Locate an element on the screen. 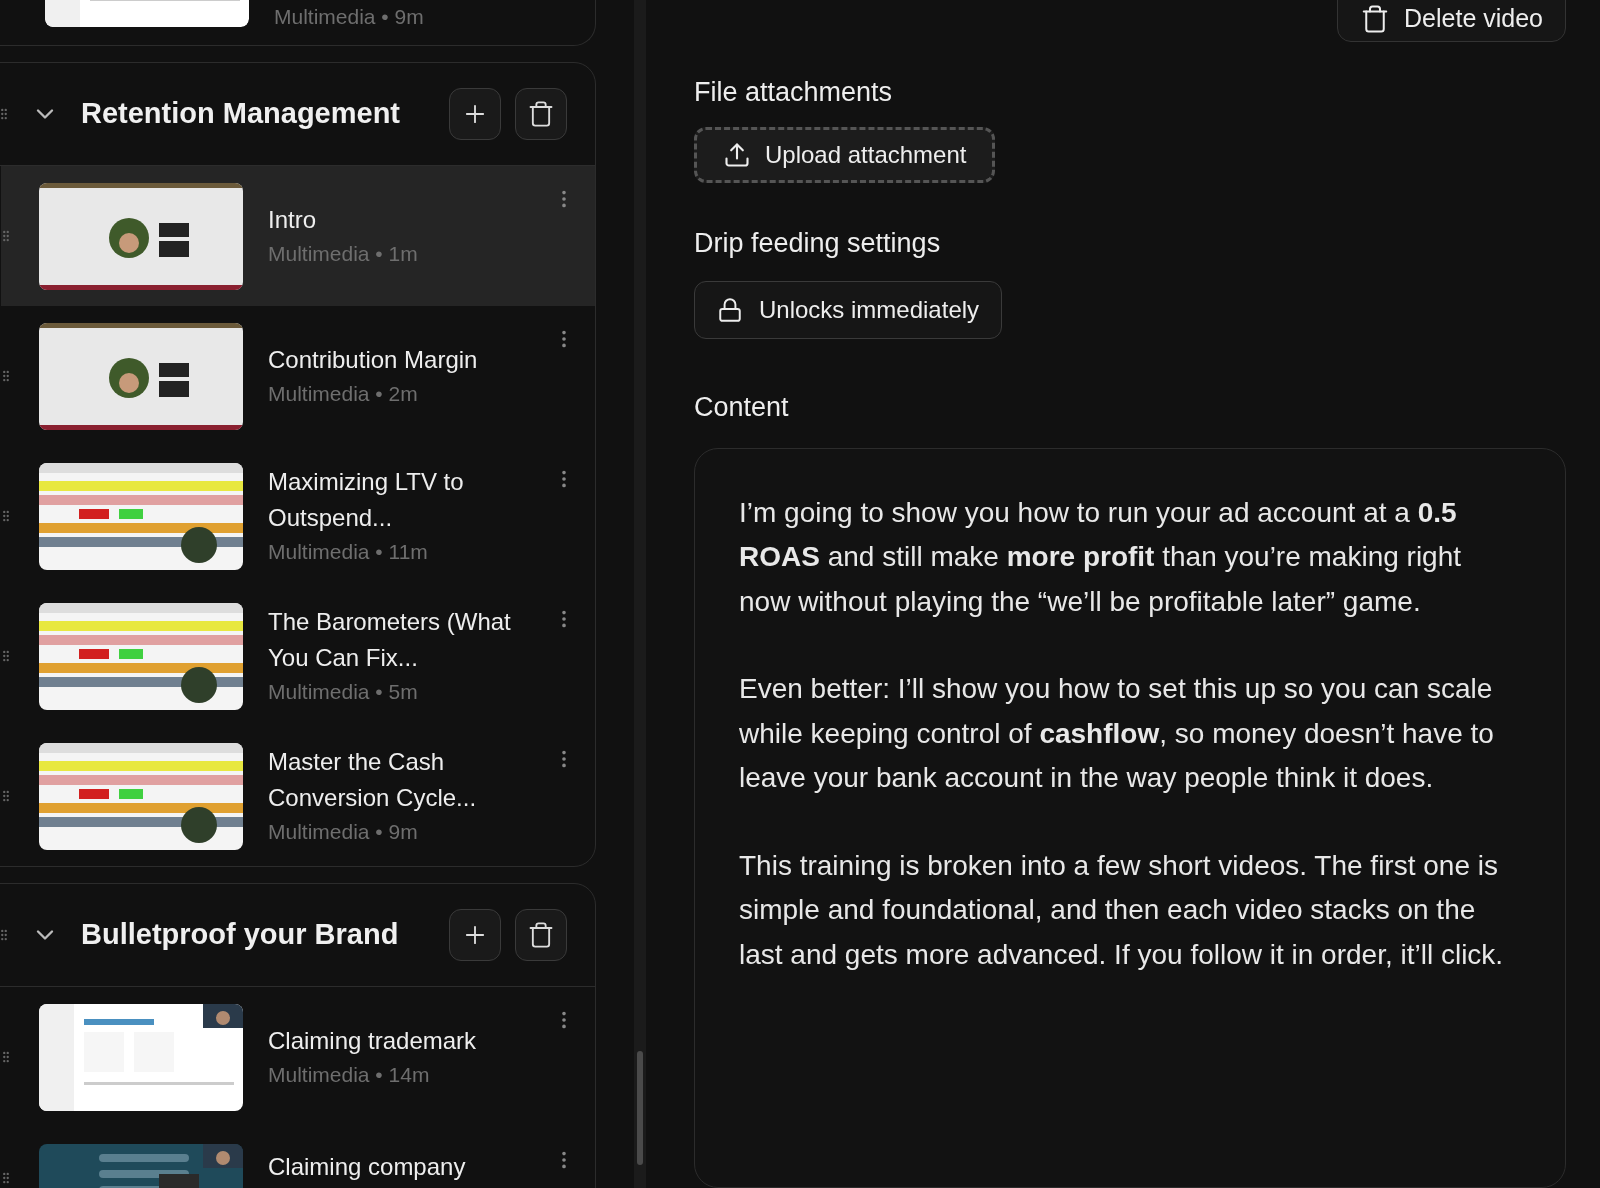  lesson-title: Claiming company is located at coordinates (367, 1167).